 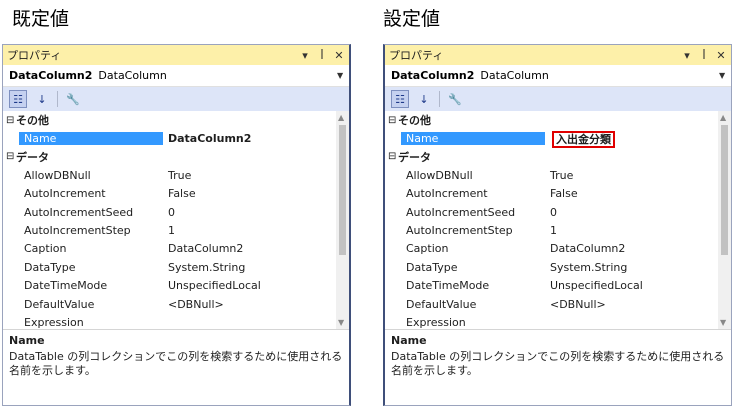 What do you see at coordinates (436, 322) in the screenshot?
I see `property-name: Expression` at bounding box center [436, 322].